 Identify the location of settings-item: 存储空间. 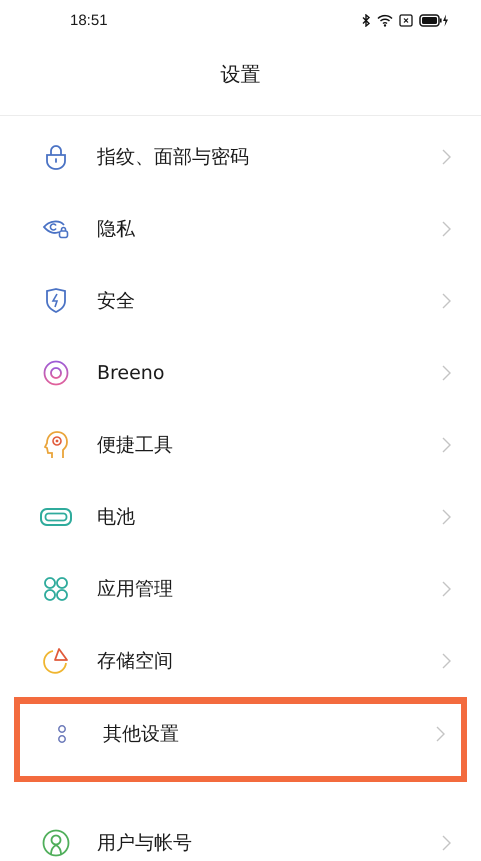
(240, 661).